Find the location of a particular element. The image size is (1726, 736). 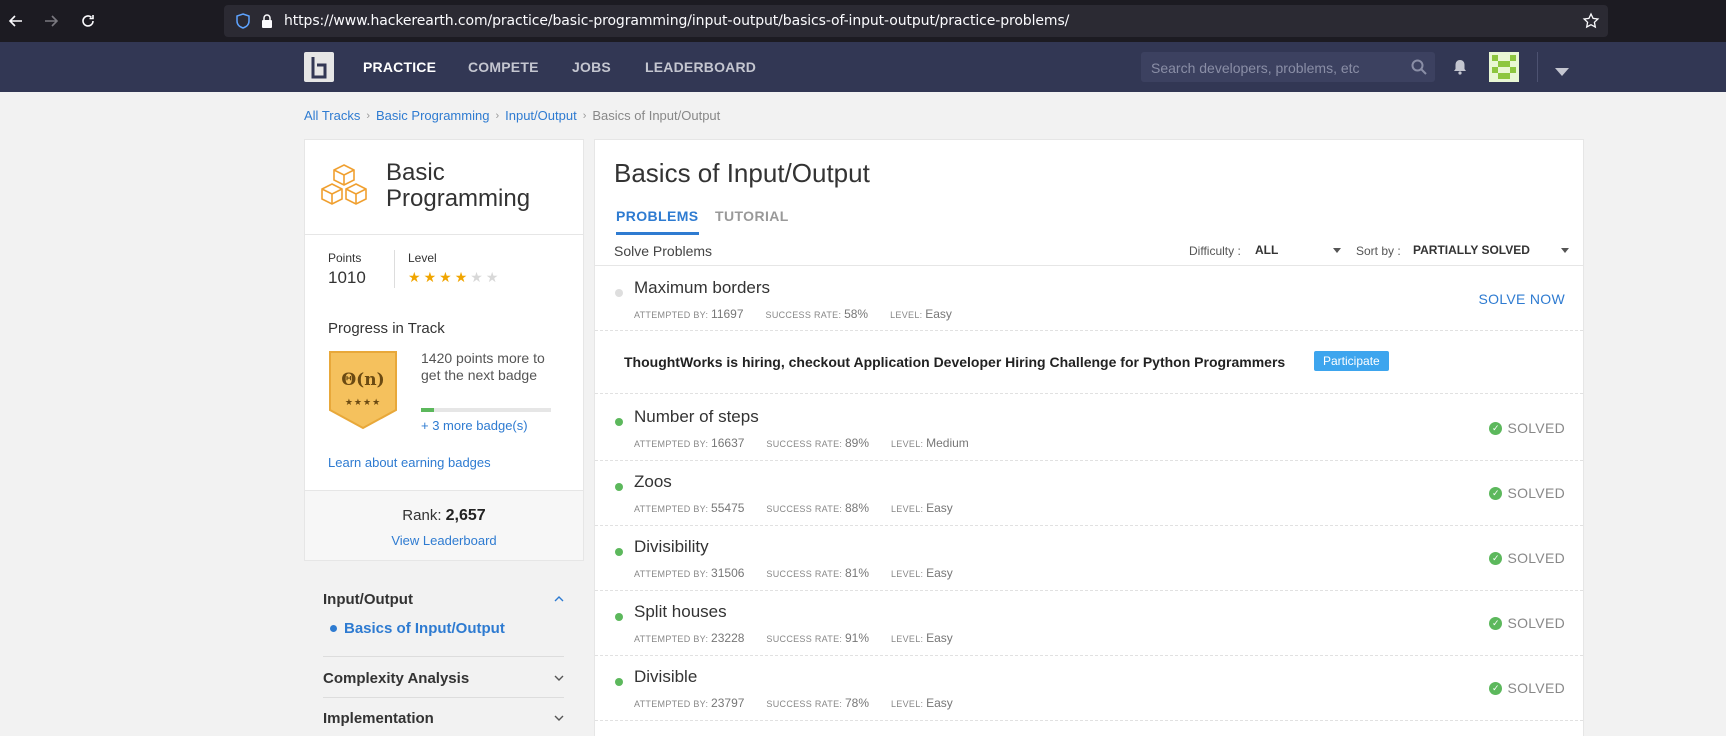

attempted-by-value: 11697 is located at coordinates (727, 314).